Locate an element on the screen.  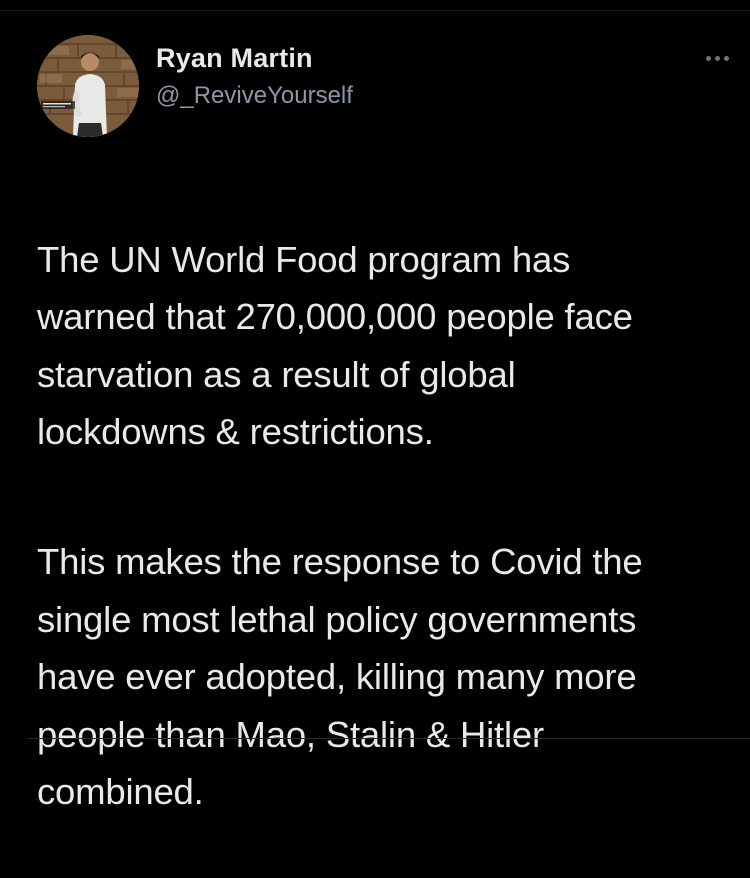
bottom-divider is located at coordinates (389, 738).